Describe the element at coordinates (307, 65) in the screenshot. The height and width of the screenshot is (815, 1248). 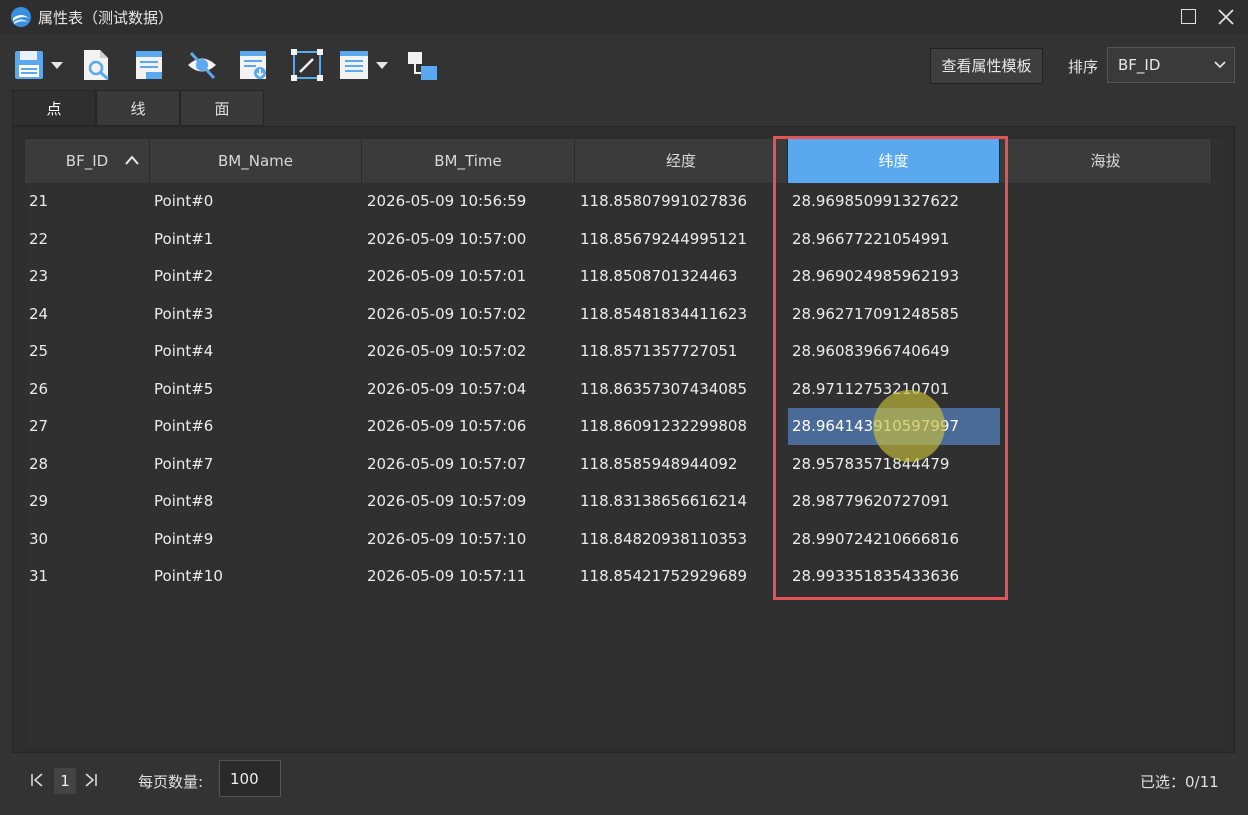
I see `edit-button` at that location.